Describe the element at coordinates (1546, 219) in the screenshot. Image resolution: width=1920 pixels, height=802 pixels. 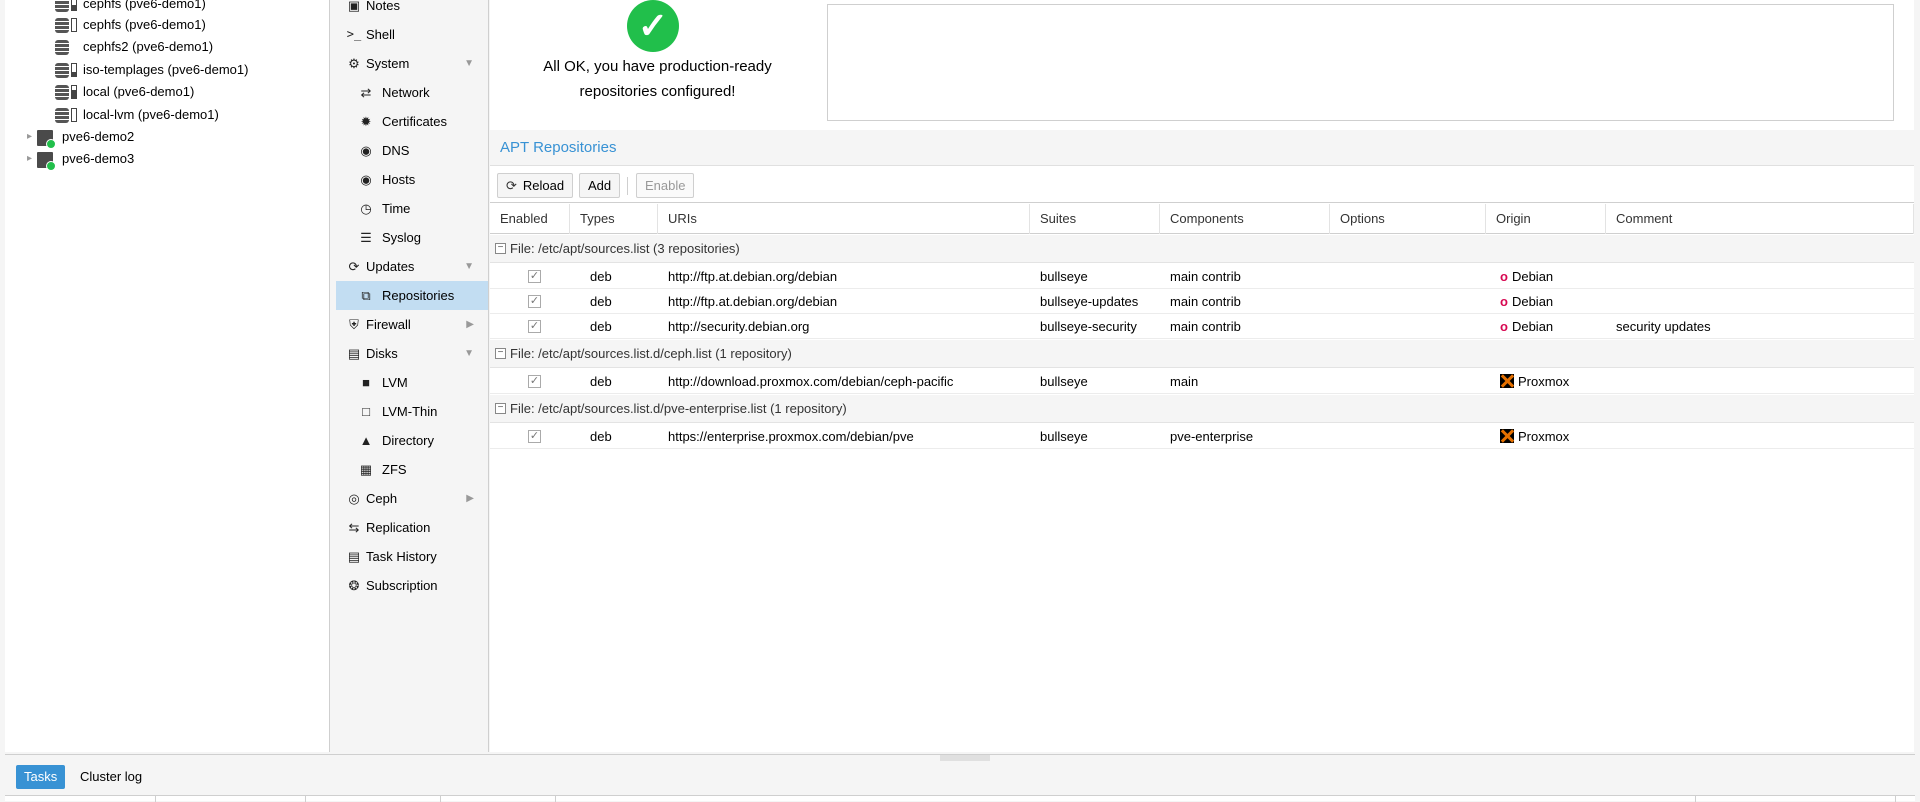
I see `column-header-origin: Origin` at that location.